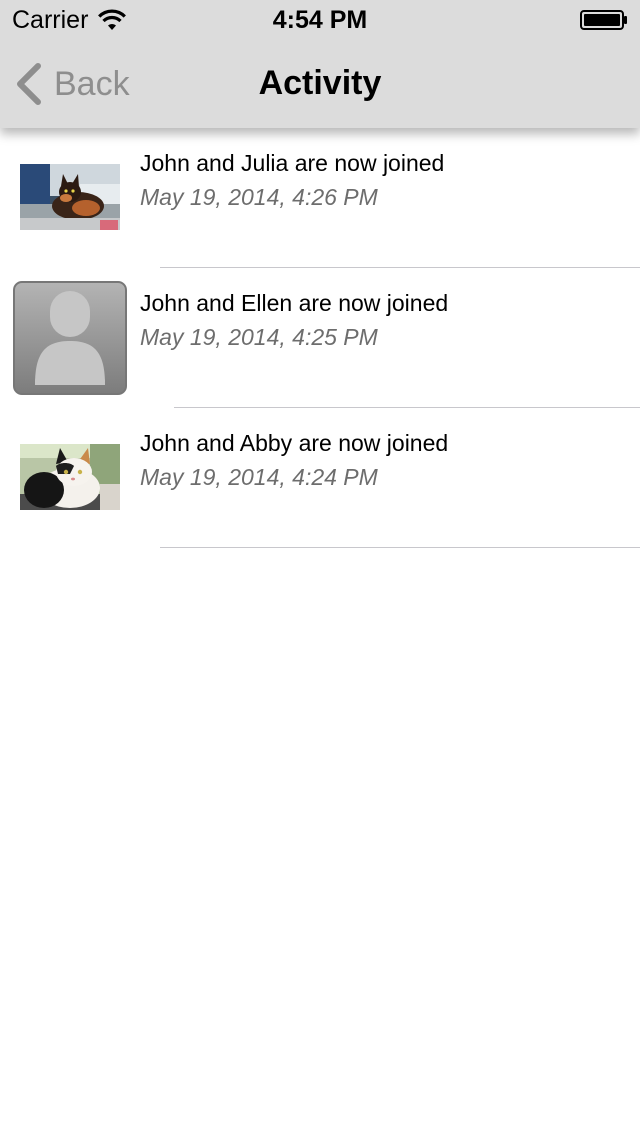 This screenshot has width=640, height=1136. I want to click on page-title: Activity, so click(320, 83).